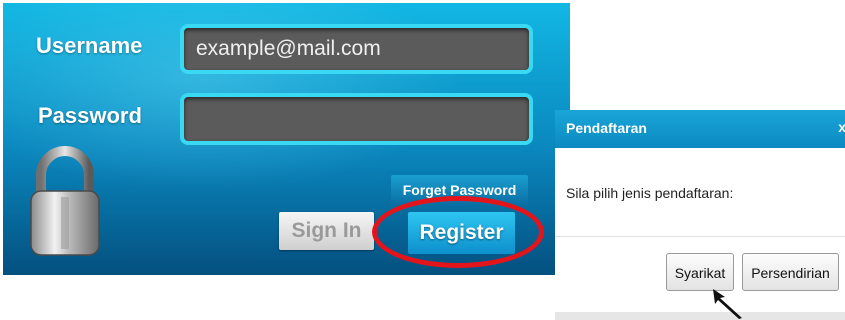  What do you see at coordinates (700, 316) in the screenshot?
I see `dialog-footer` at bounding box center [700, 316].